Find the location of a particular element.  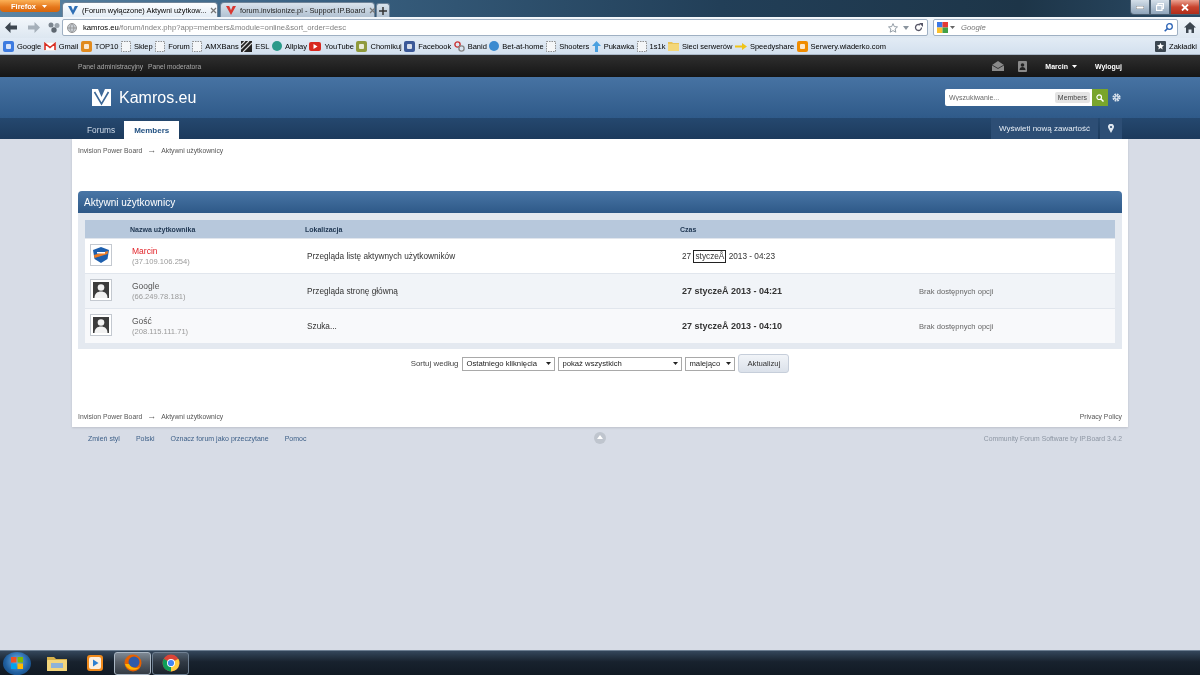

new-tab-button is located at coordinates (383, 10).